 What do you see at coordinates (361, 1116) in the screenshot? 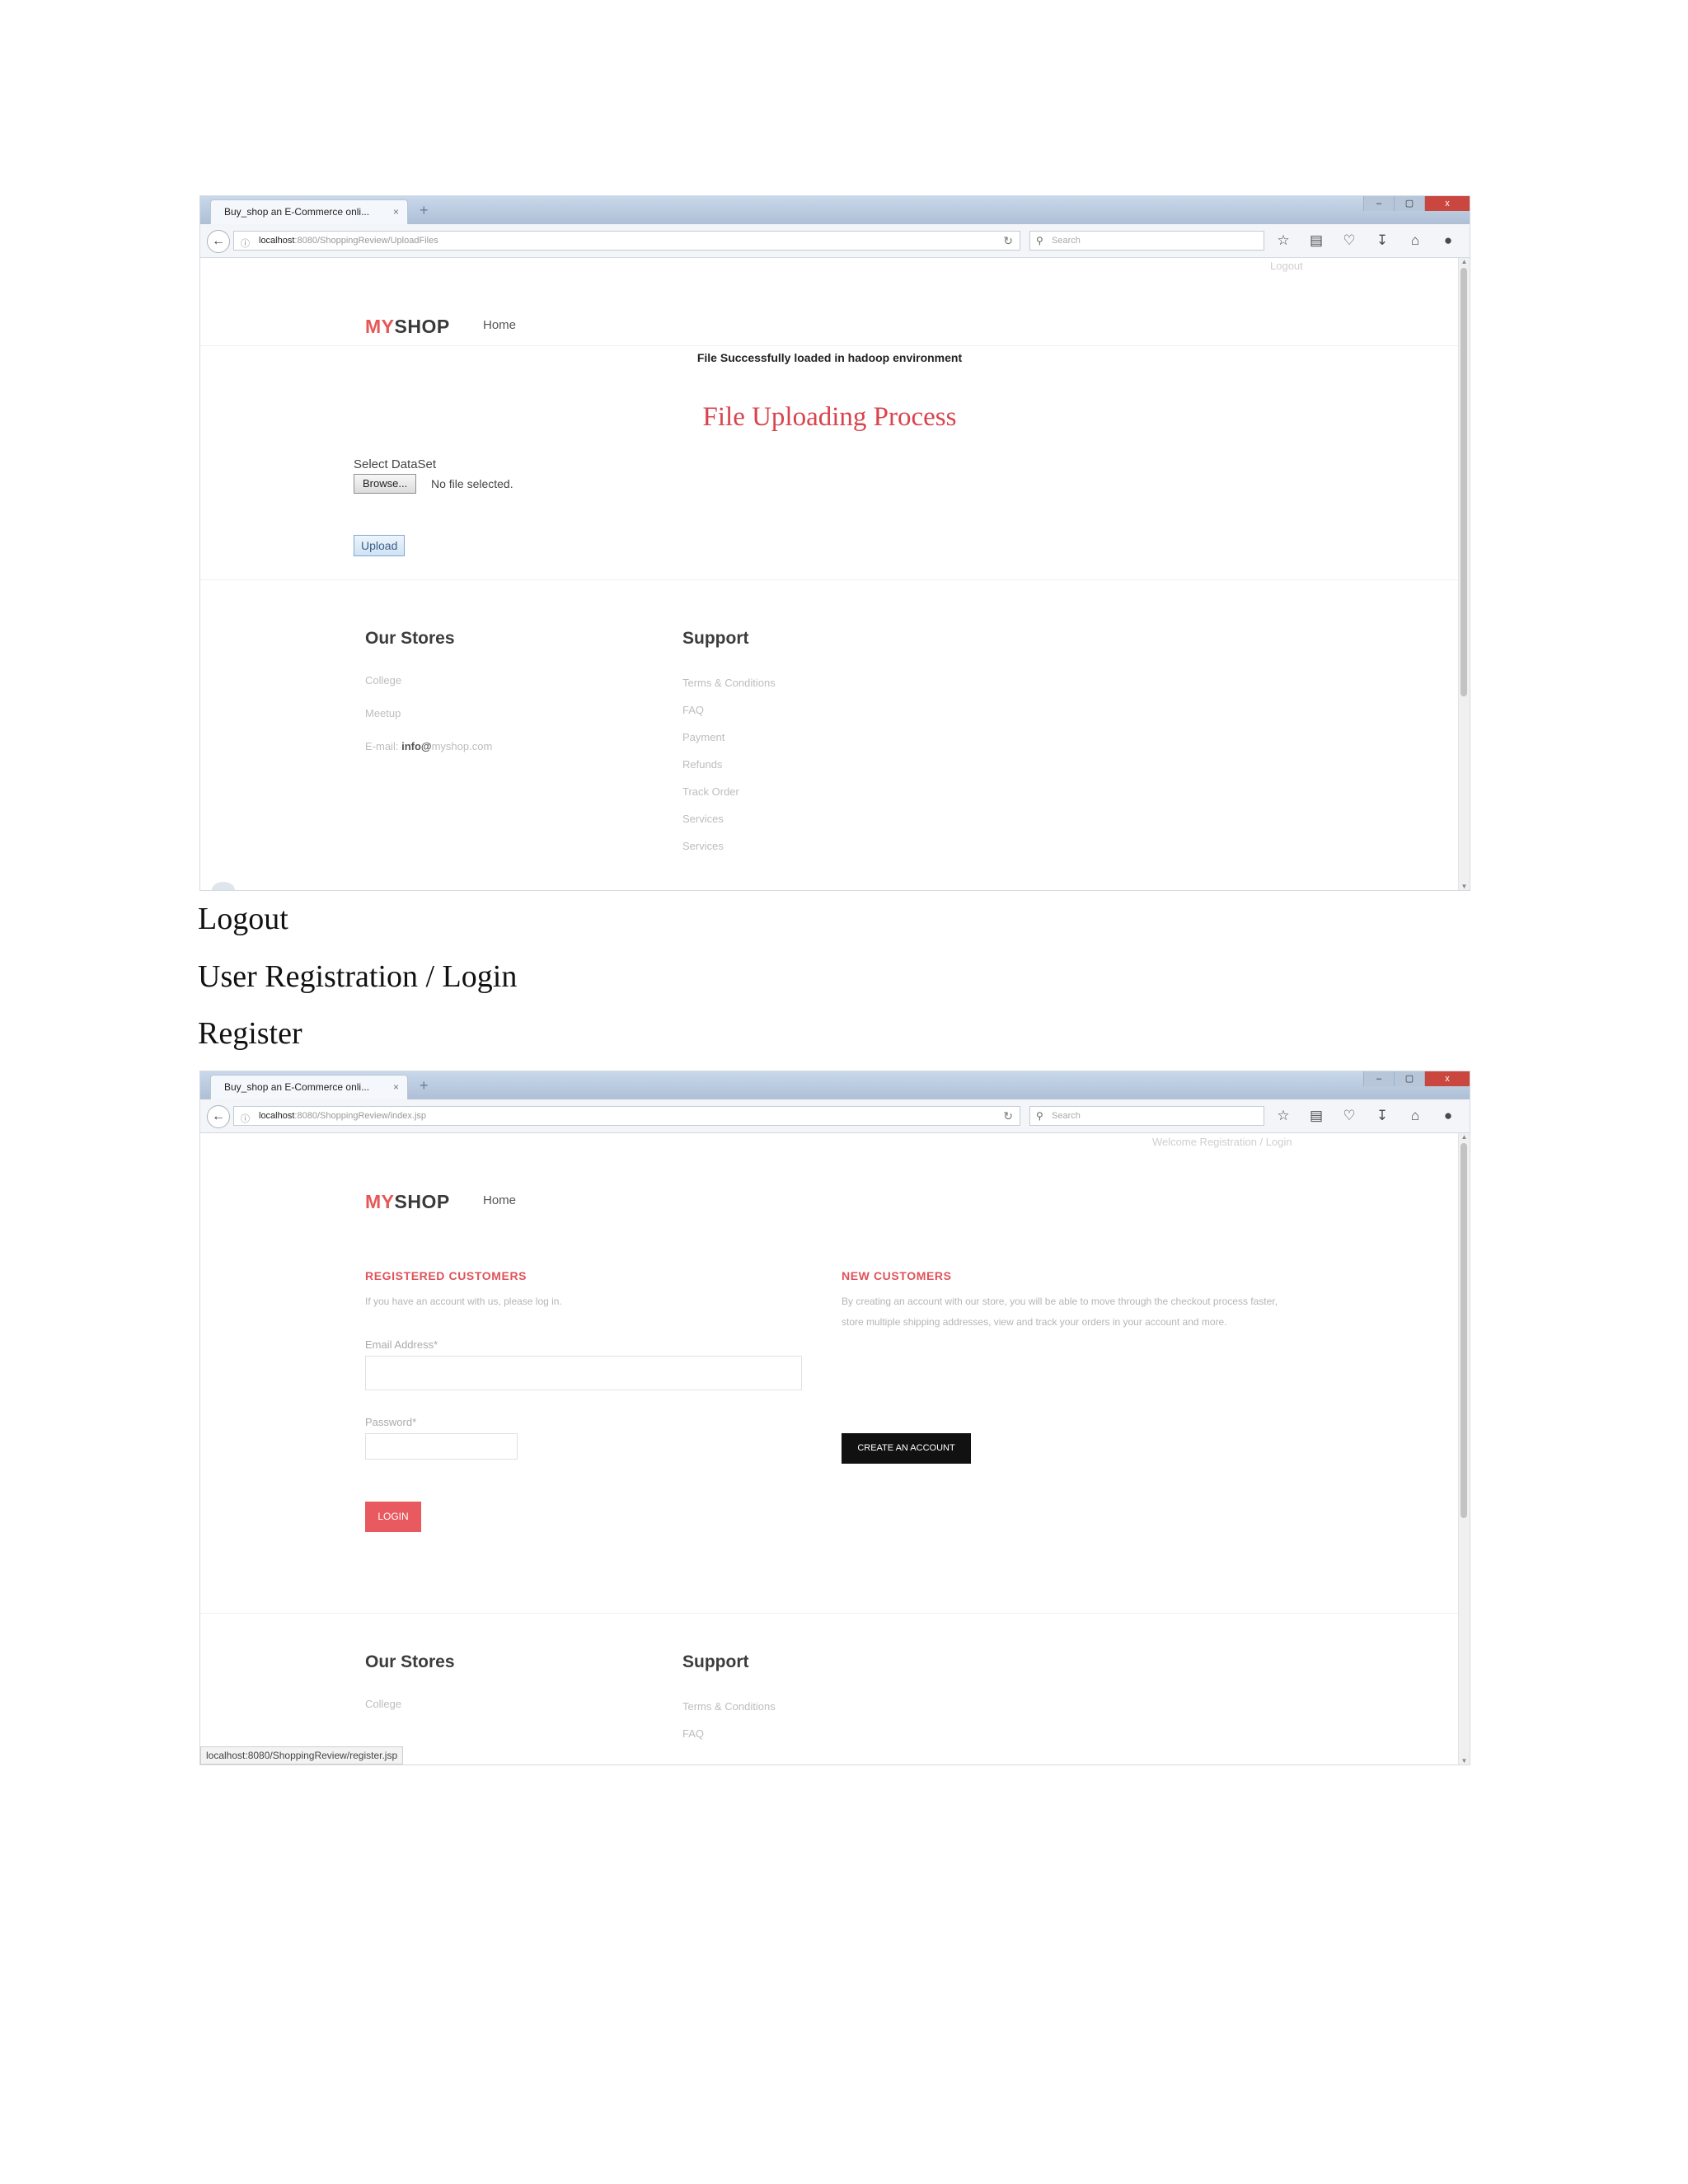
I see `url-path: :8080/ShoppingReview/index.jsp` at bounding box center [361, 1116].